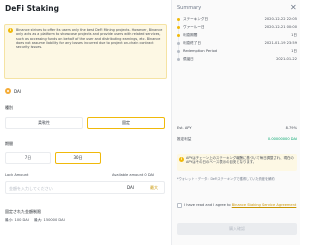  I want to click on dai-coin-icon, so click(8, 91).